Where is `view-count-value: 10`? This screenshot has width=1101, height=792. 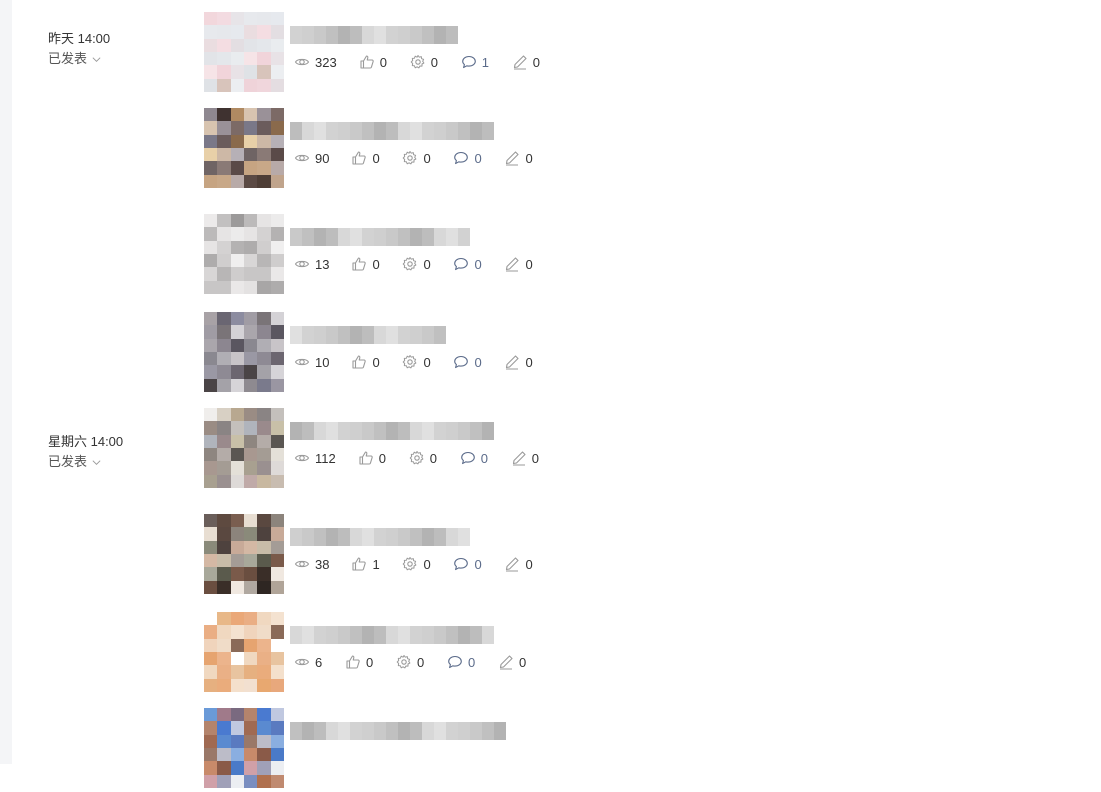
view-count-value: 10 is located at coordinates (322, 362).